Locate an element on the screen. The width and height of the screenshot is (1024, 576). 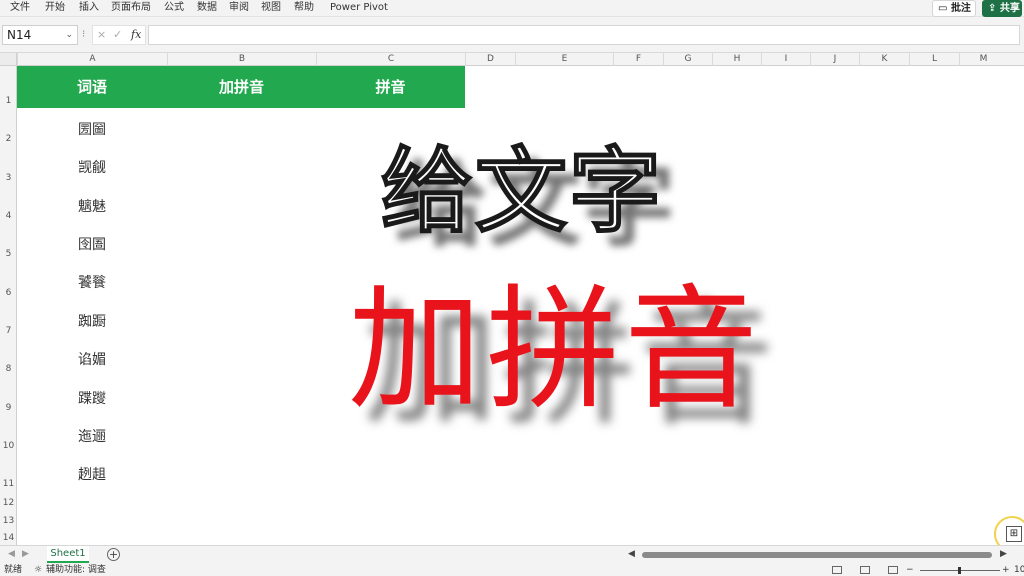
row-header-14: 14 is located at coordinates (8, 538).